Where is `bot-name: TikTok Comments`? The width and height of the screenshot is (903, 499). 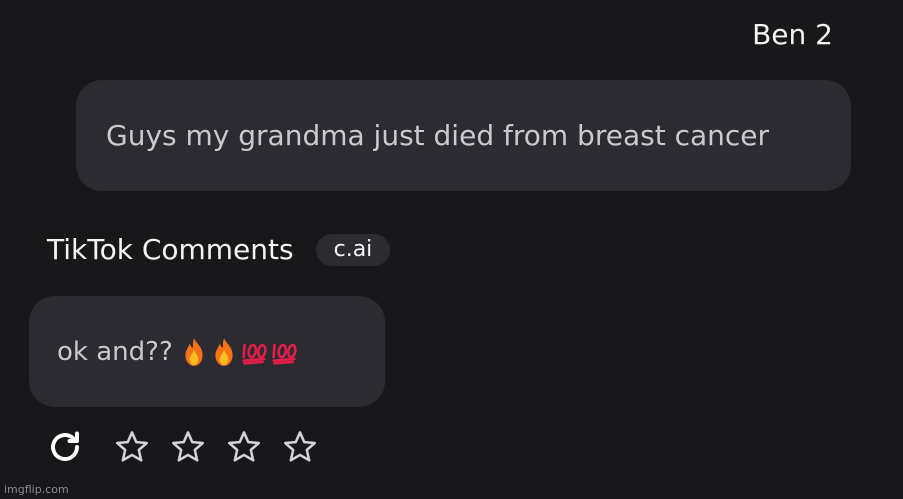
bot-name: TikTok Comments is located at coordinates (170, 249).